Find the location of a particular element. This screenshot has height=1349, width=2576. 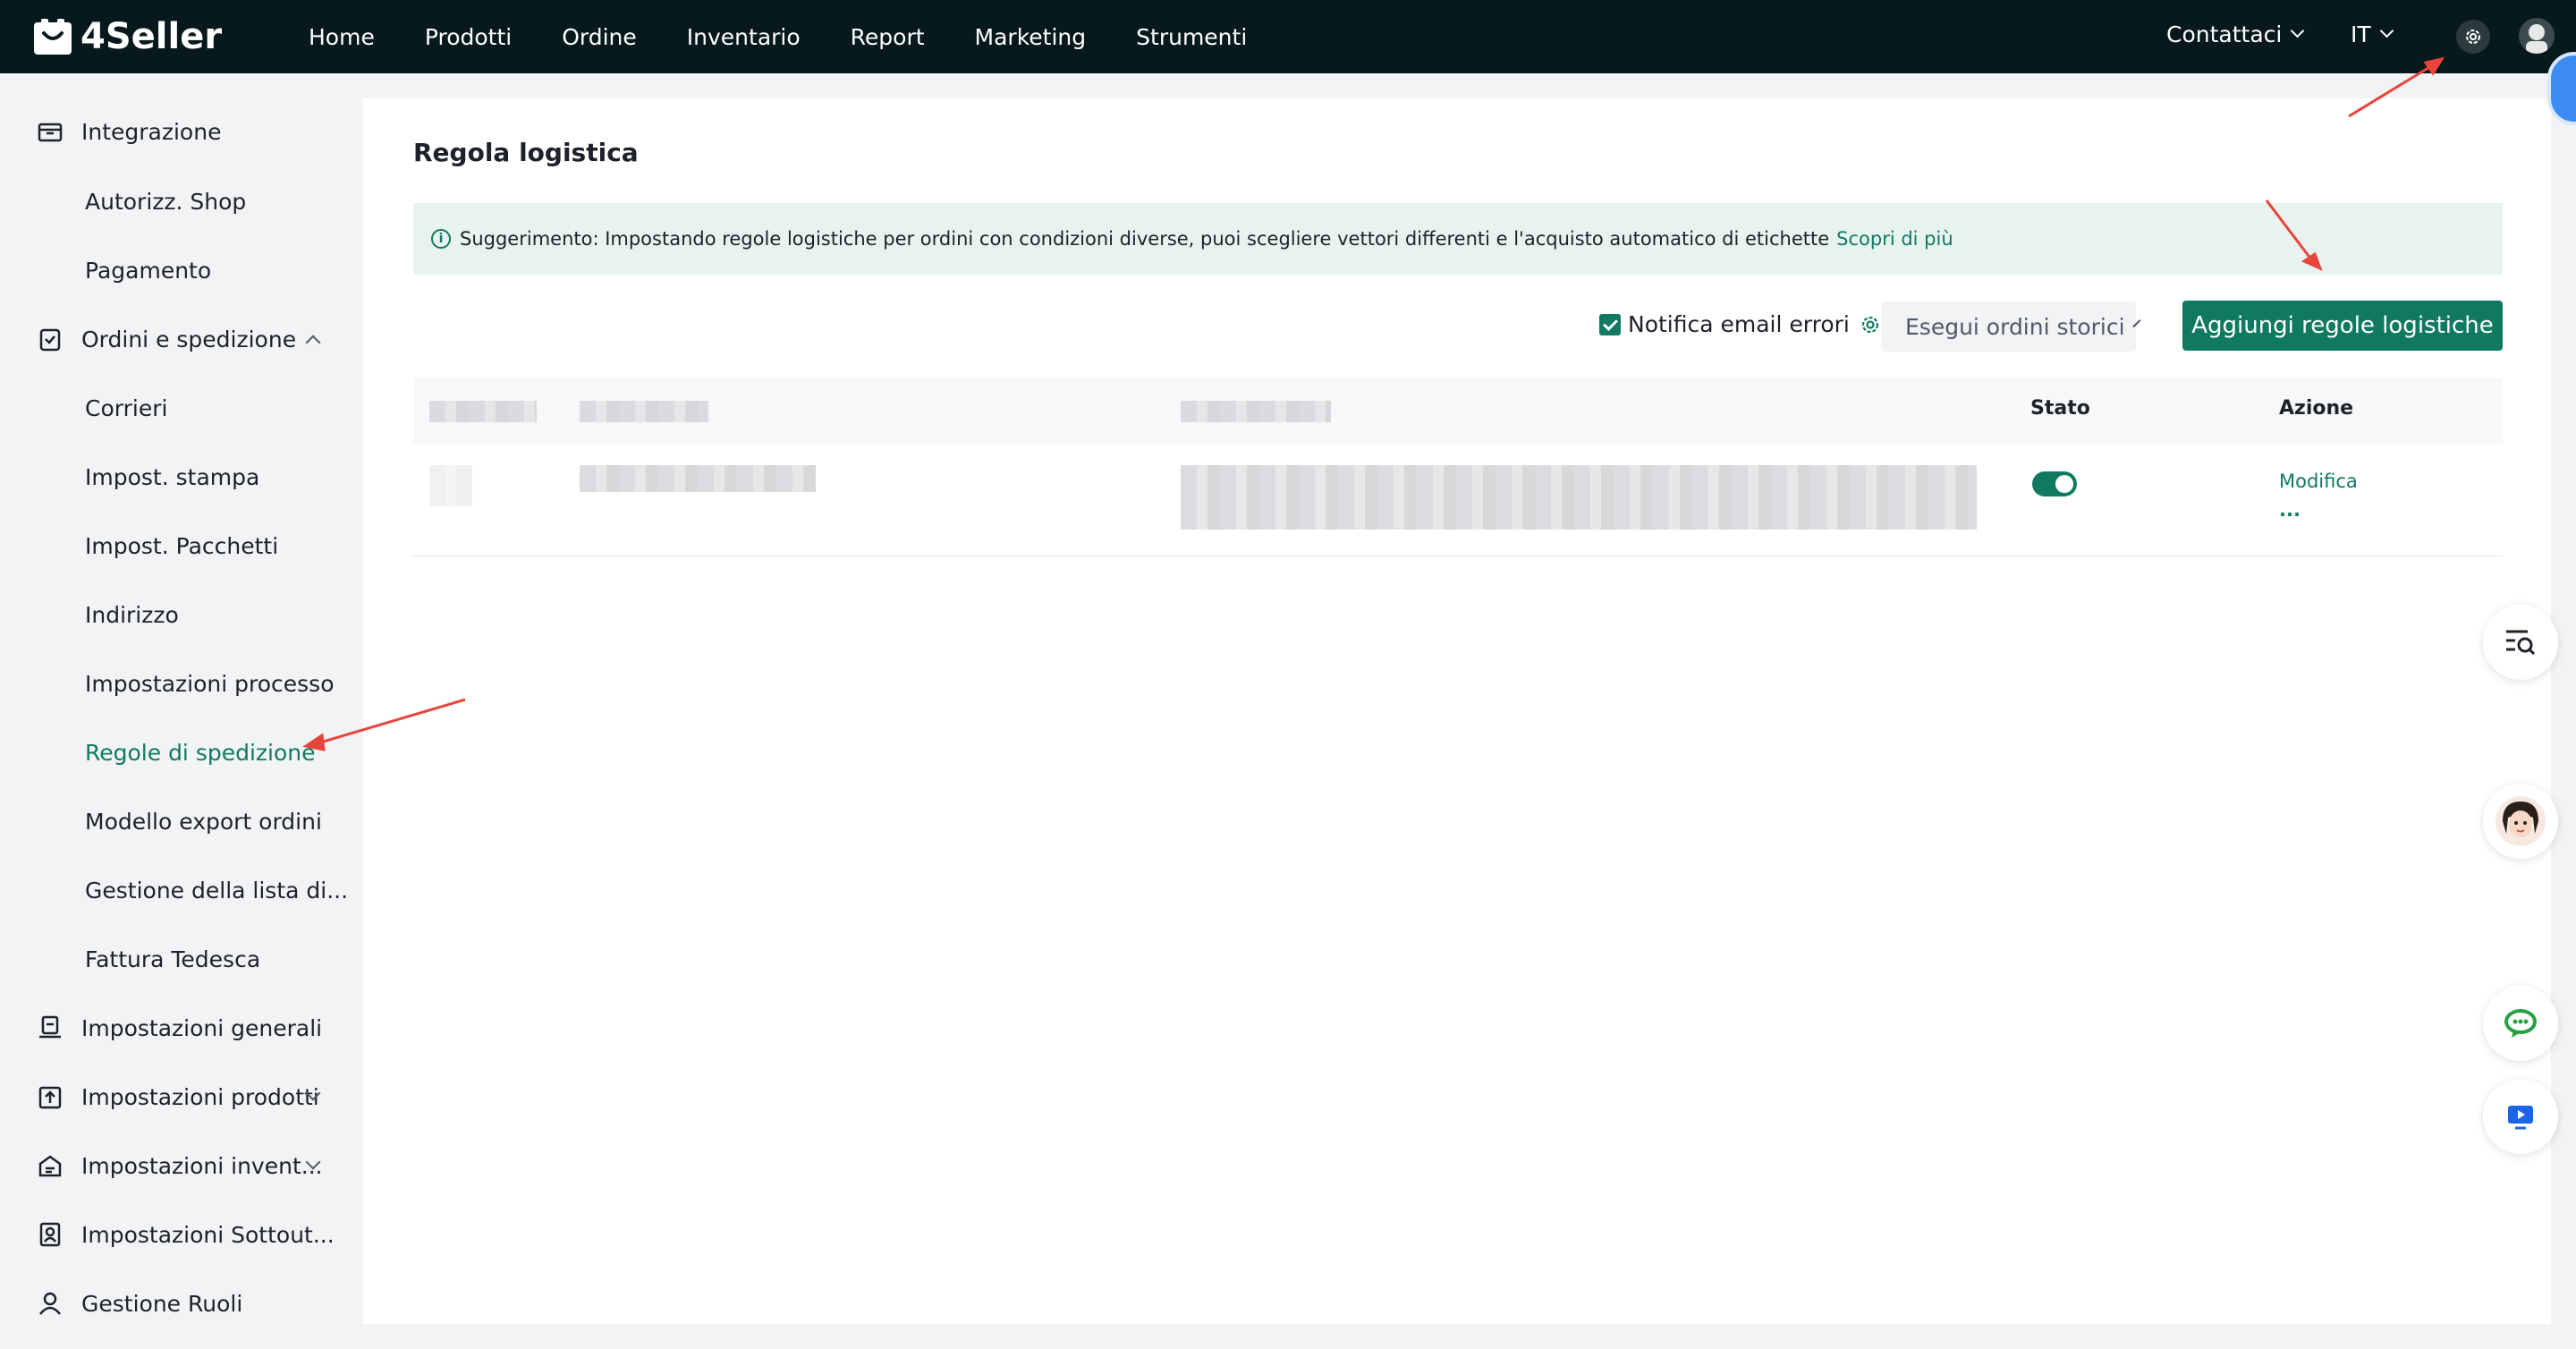

nav-prodotti: Prodotti is located at coordinates (468, 37).